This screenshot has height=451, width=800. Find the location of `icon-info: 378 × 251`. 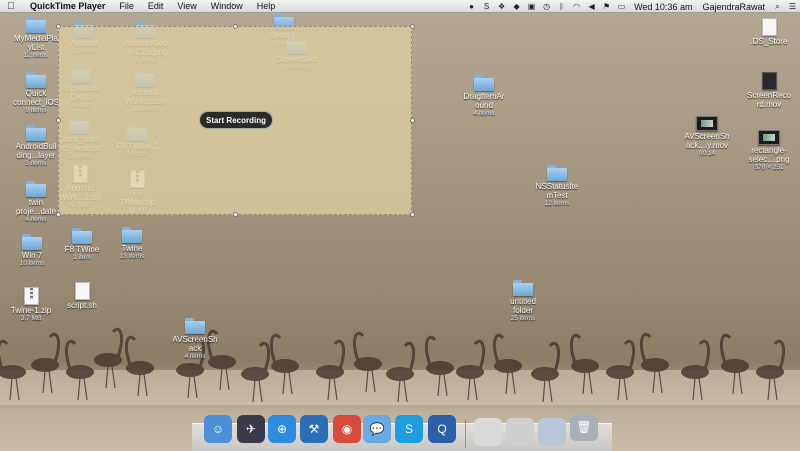

icon-info: 378 × 251 is located at coordinates (769, 167).